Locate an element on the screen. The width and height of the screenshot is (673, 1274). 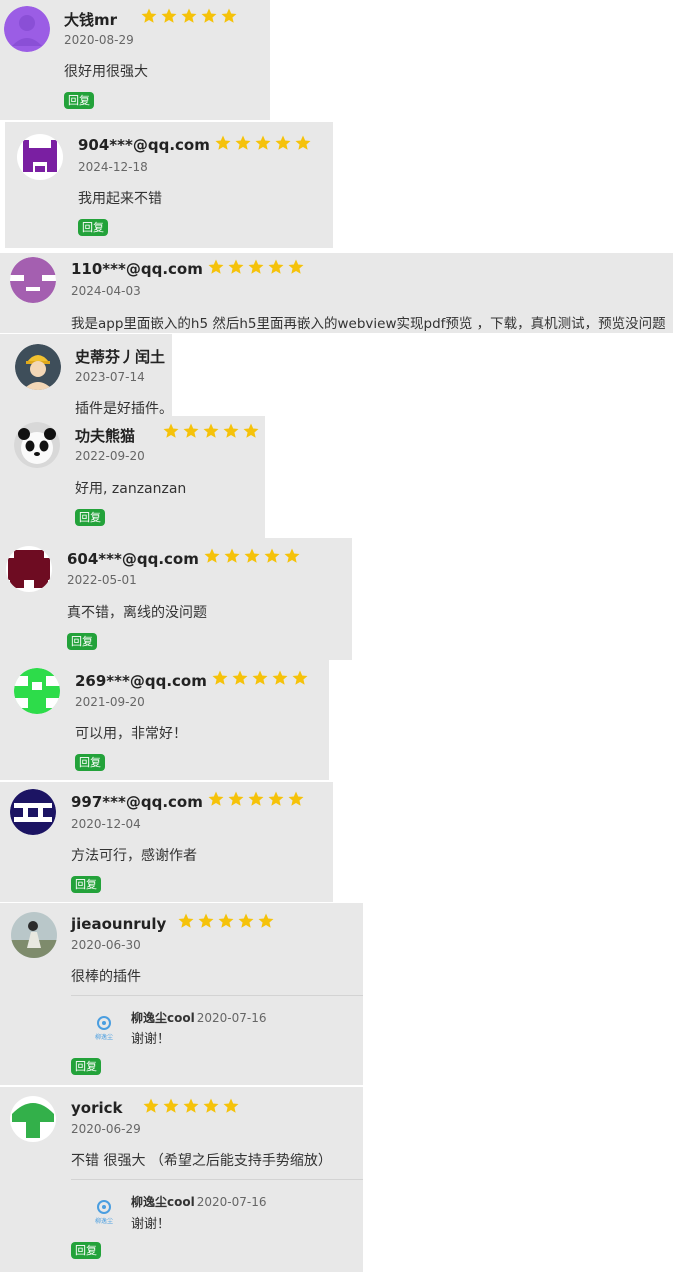
review-content: 很棒的插件 is located at coordinates (106, 977).